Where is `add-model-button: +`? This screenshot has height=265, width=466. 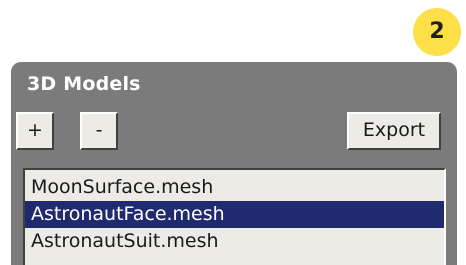
add-model-button: + is located at coordinates (35, 131).